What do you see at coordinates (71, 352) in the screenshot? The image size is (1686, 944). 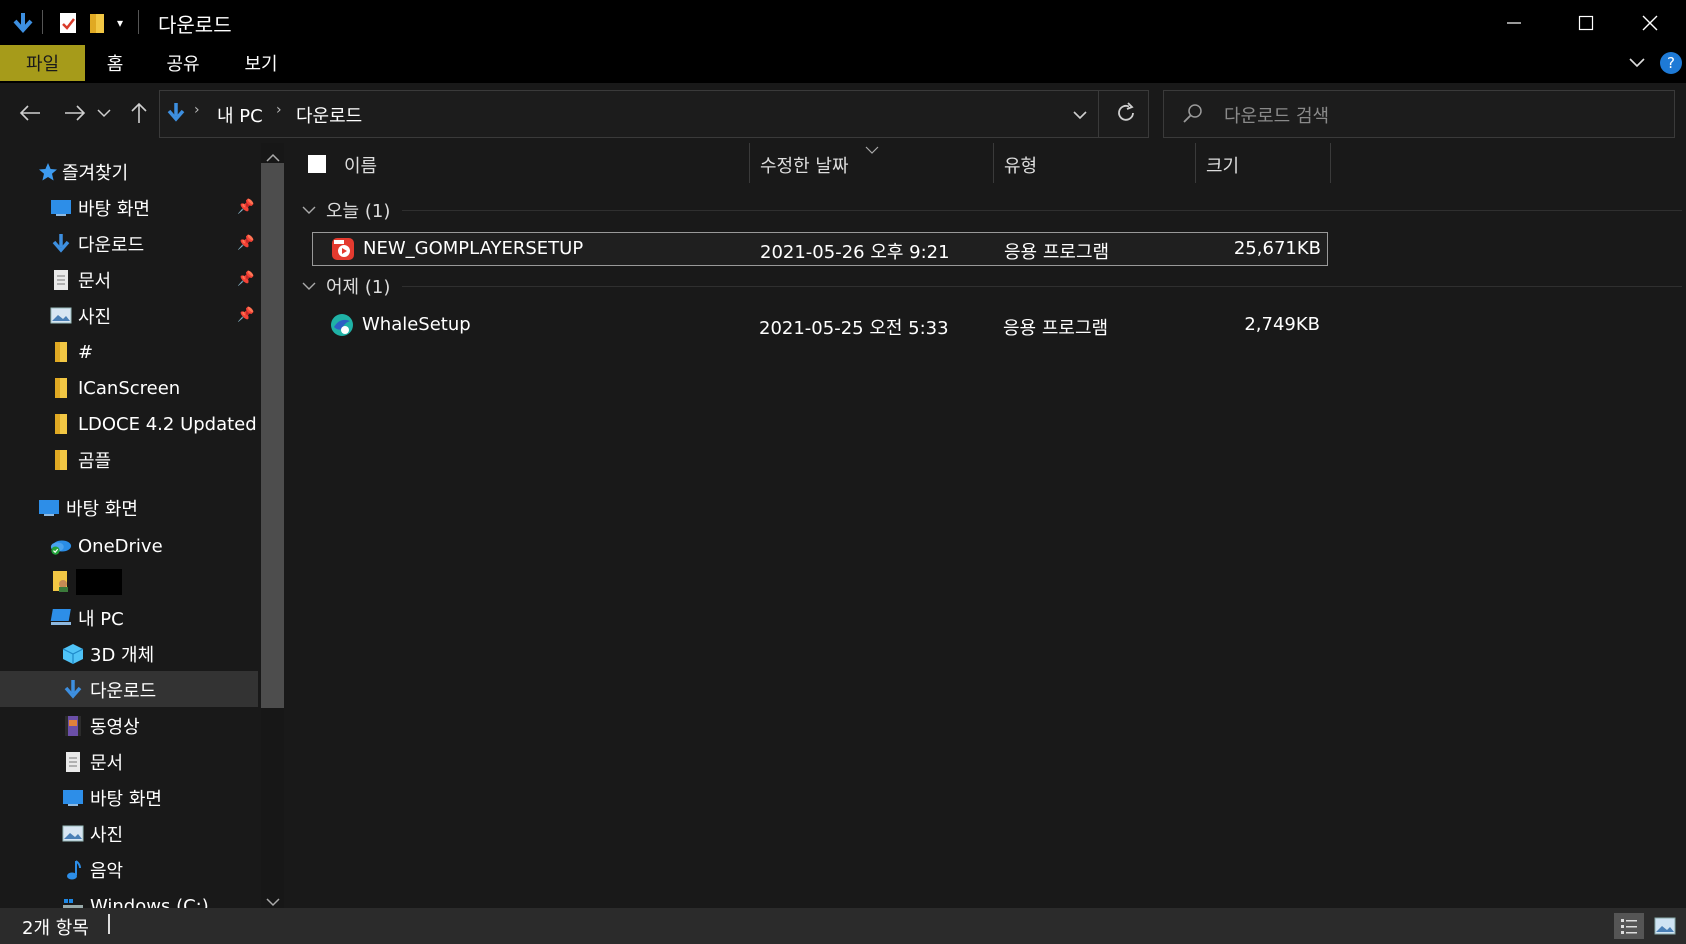 I see `sidebar-item-folder-hash: #` at bounding box center [71, 352].